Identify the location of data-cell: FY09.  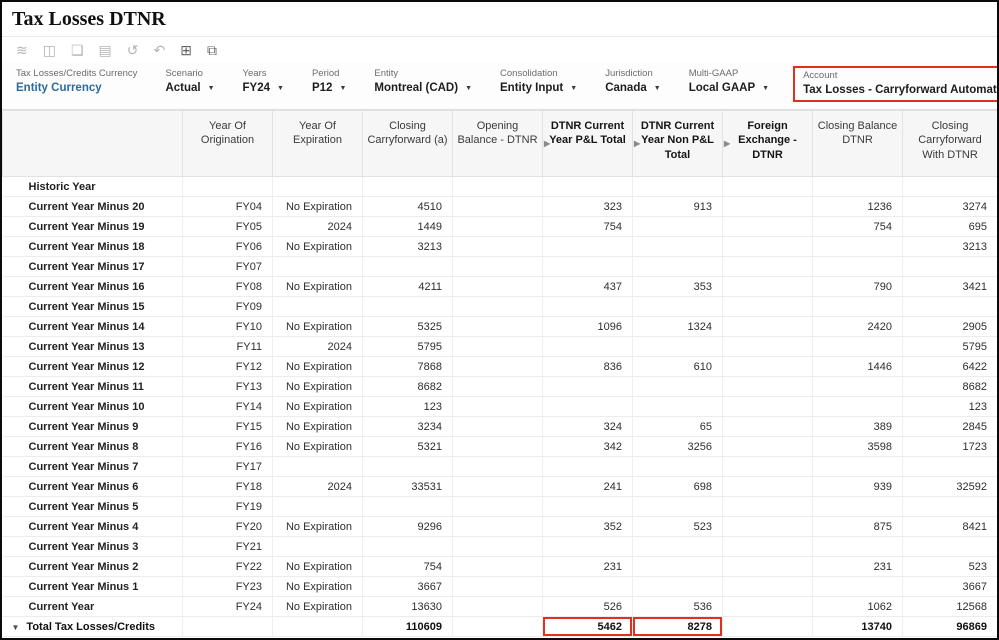
(227, 306).